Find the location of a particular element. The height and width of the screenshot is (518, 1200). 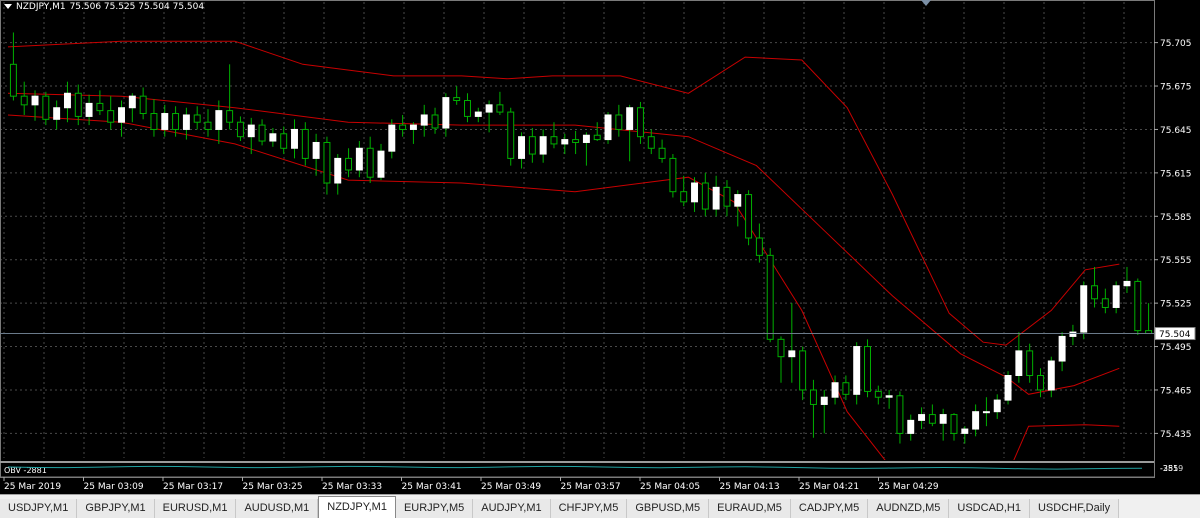

price-scale-label: 75.495 is located at coordinates (1176, 348).